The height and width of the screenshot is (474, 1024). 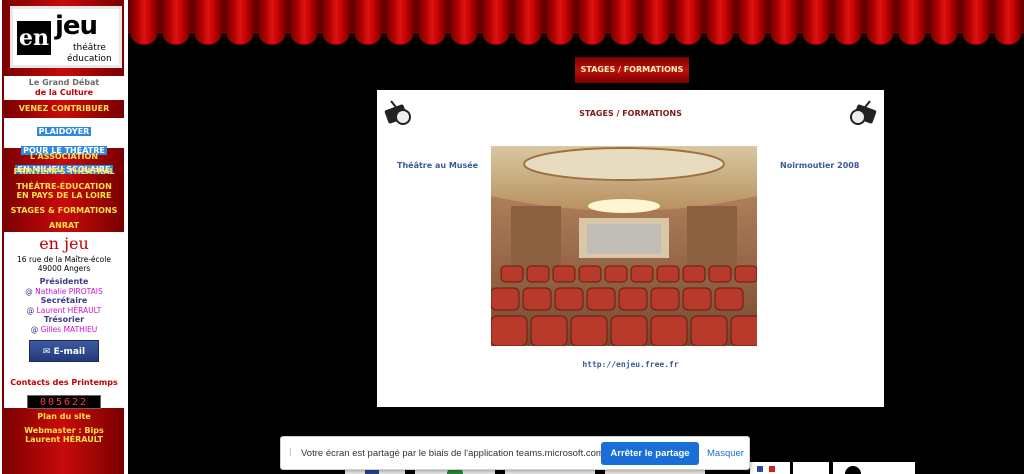 What do you see at coordinates (64, 300) in the screenshot?
I see `secretary-role: Secrétaire` at bounding box center [64, 300].